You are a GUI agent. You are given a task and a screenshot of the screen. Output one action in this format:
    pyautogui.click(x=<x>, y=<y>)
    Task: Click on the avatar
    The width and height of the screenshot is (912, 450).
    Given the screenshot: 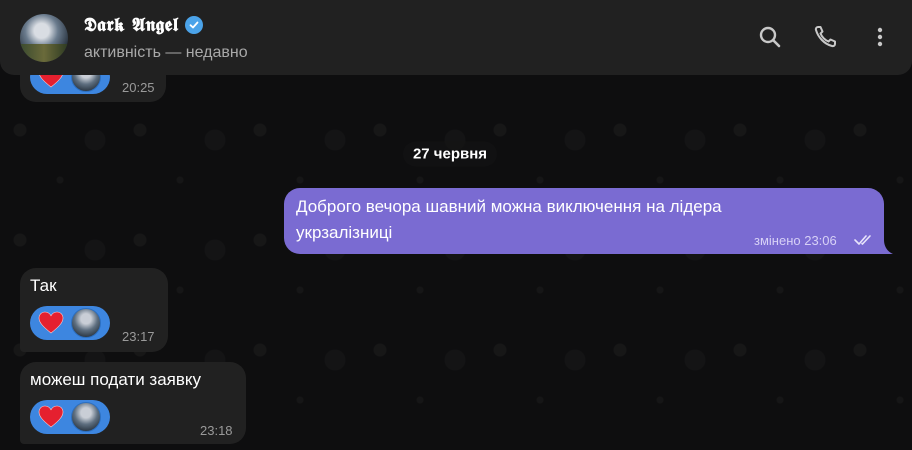 What is the action you would take?
    pyautogui.click(x=44, y=38)
    